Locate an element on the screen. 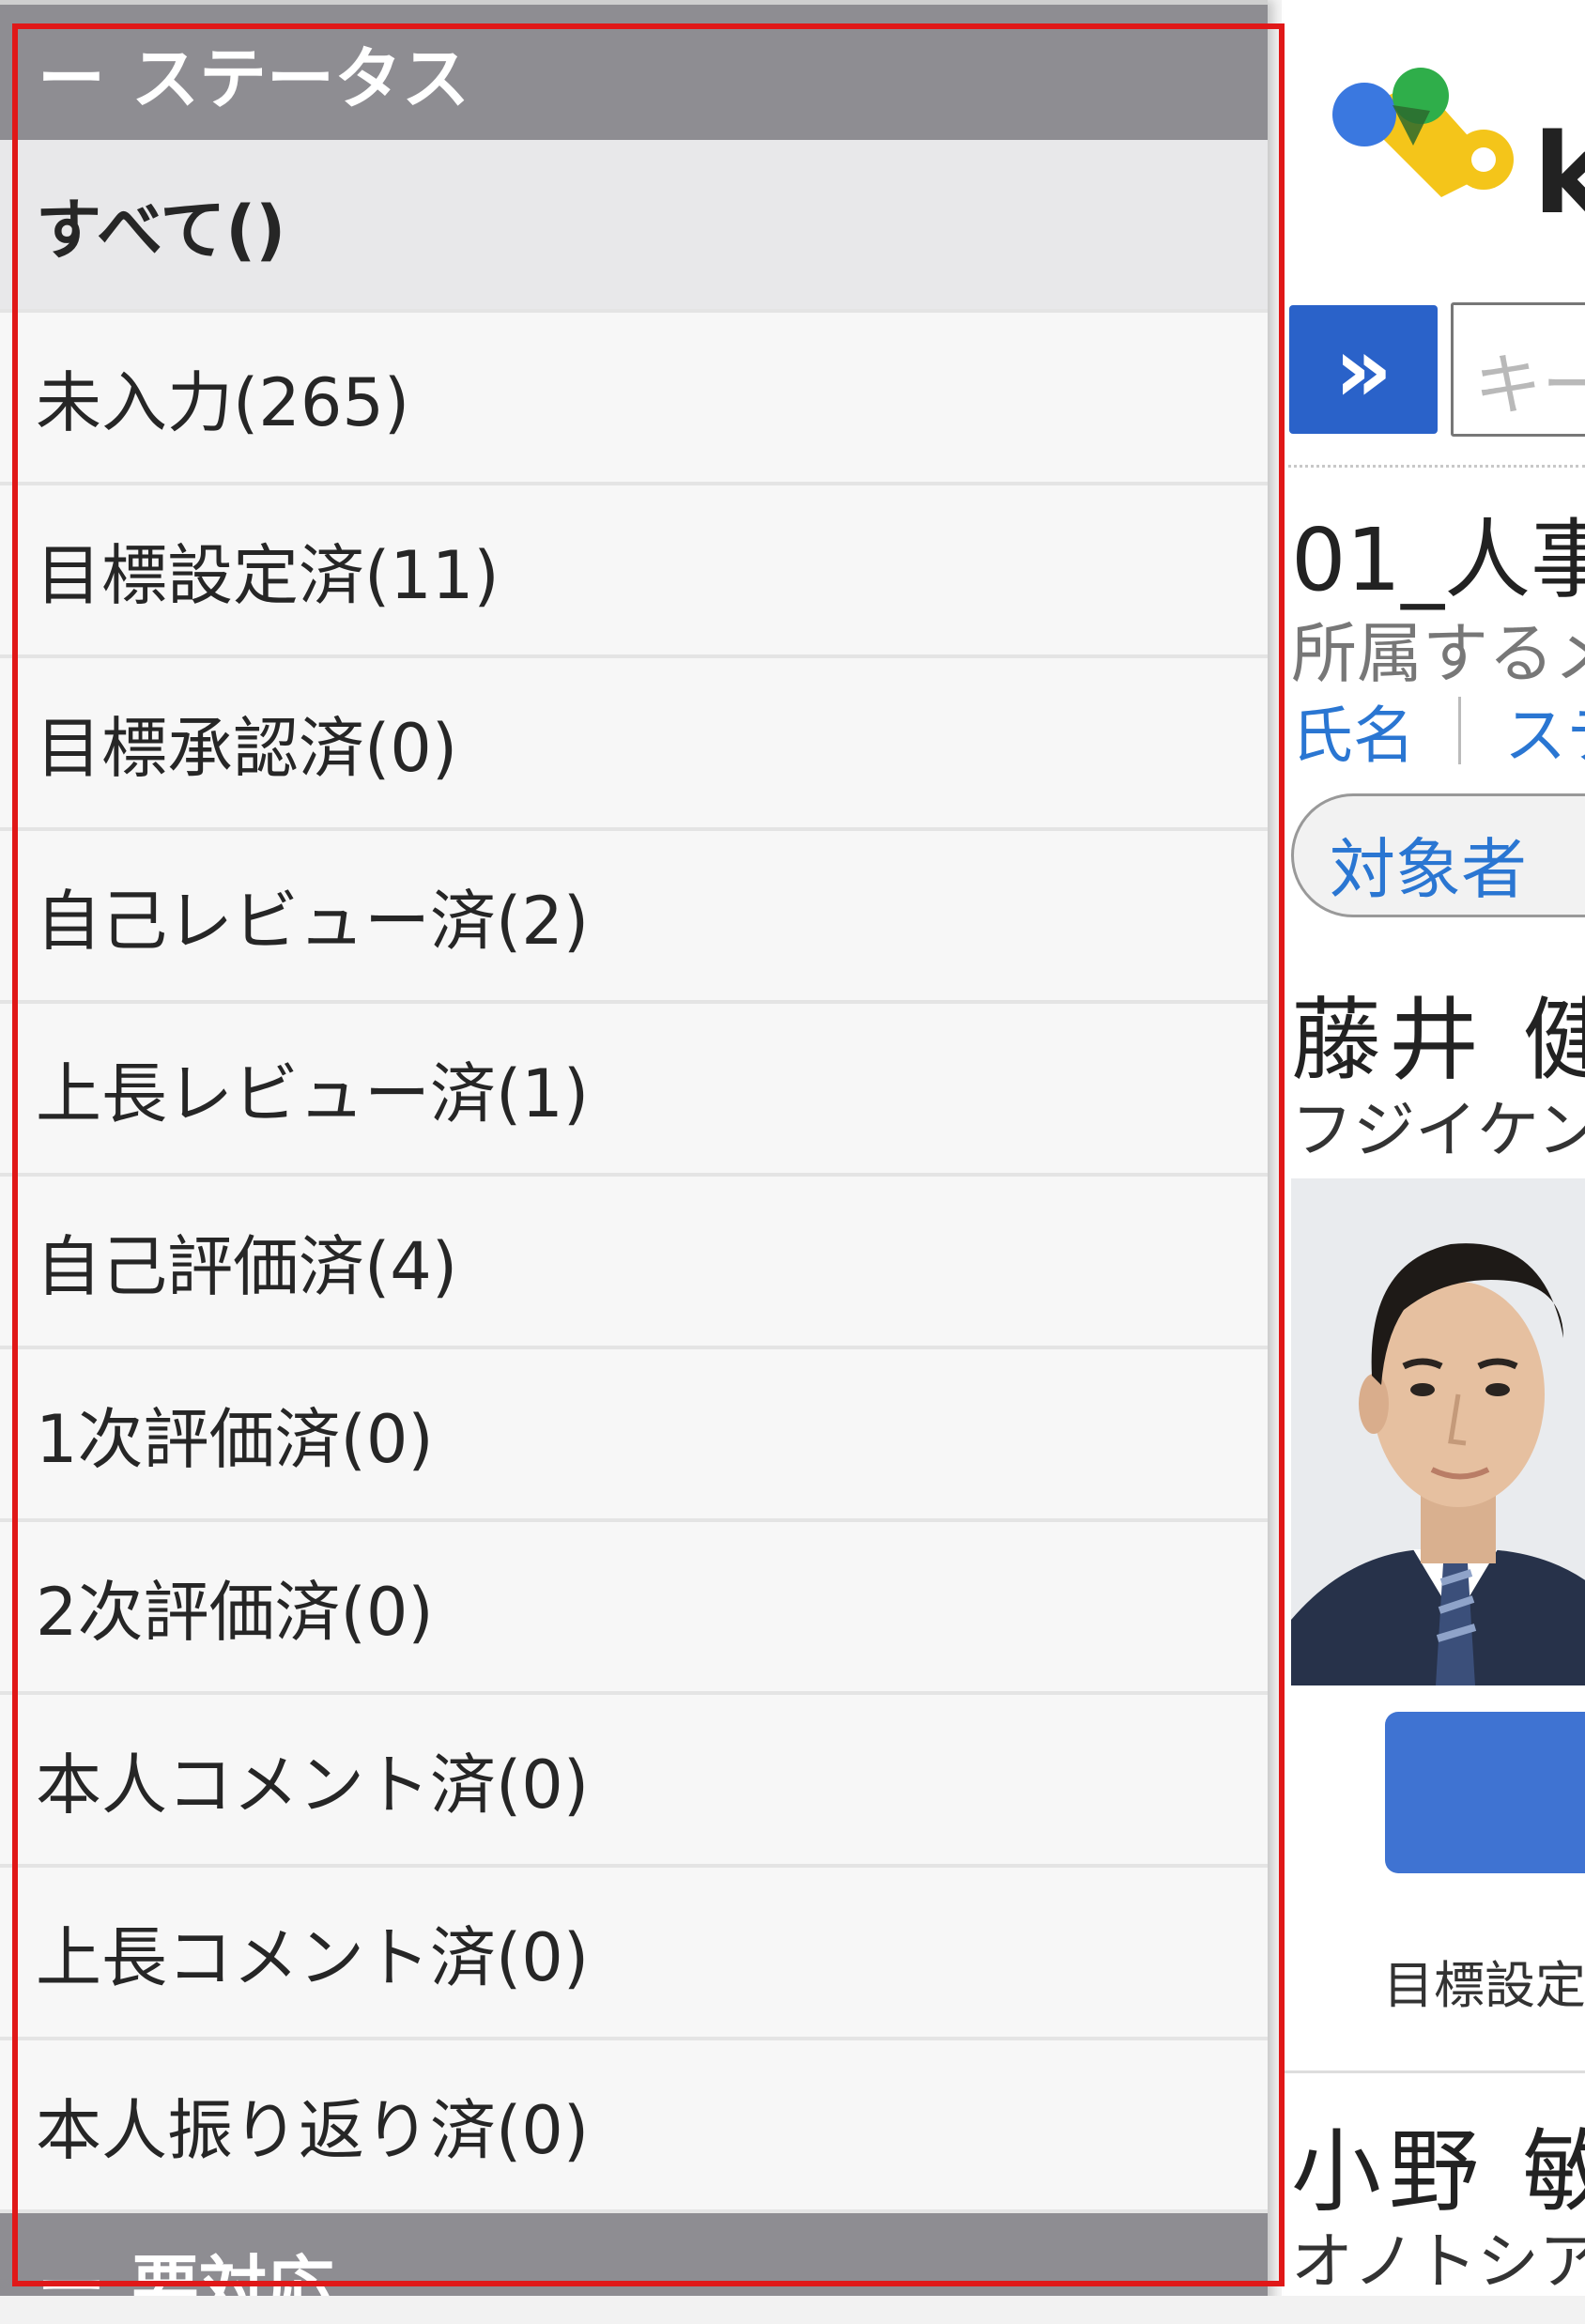 The image size is (1585, 2324). status-item-manager-commented: 上長コメント済(0) is located at coordinates (634, 1954).